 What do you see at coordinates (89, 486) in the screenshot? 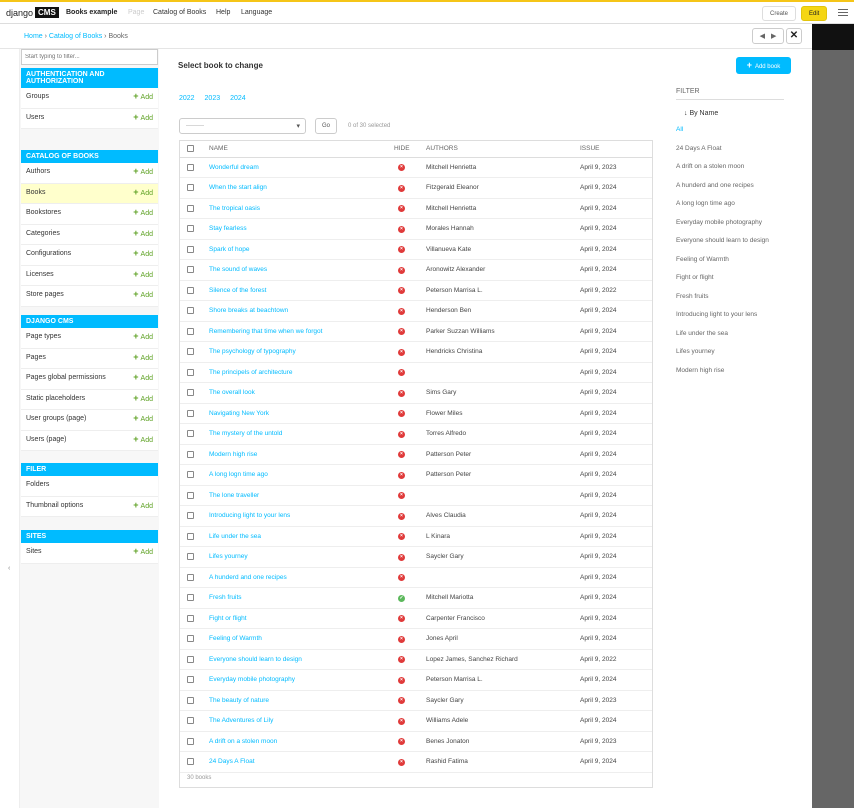
I see `sidebar-item: Folders` at bounding box center [89, 486].